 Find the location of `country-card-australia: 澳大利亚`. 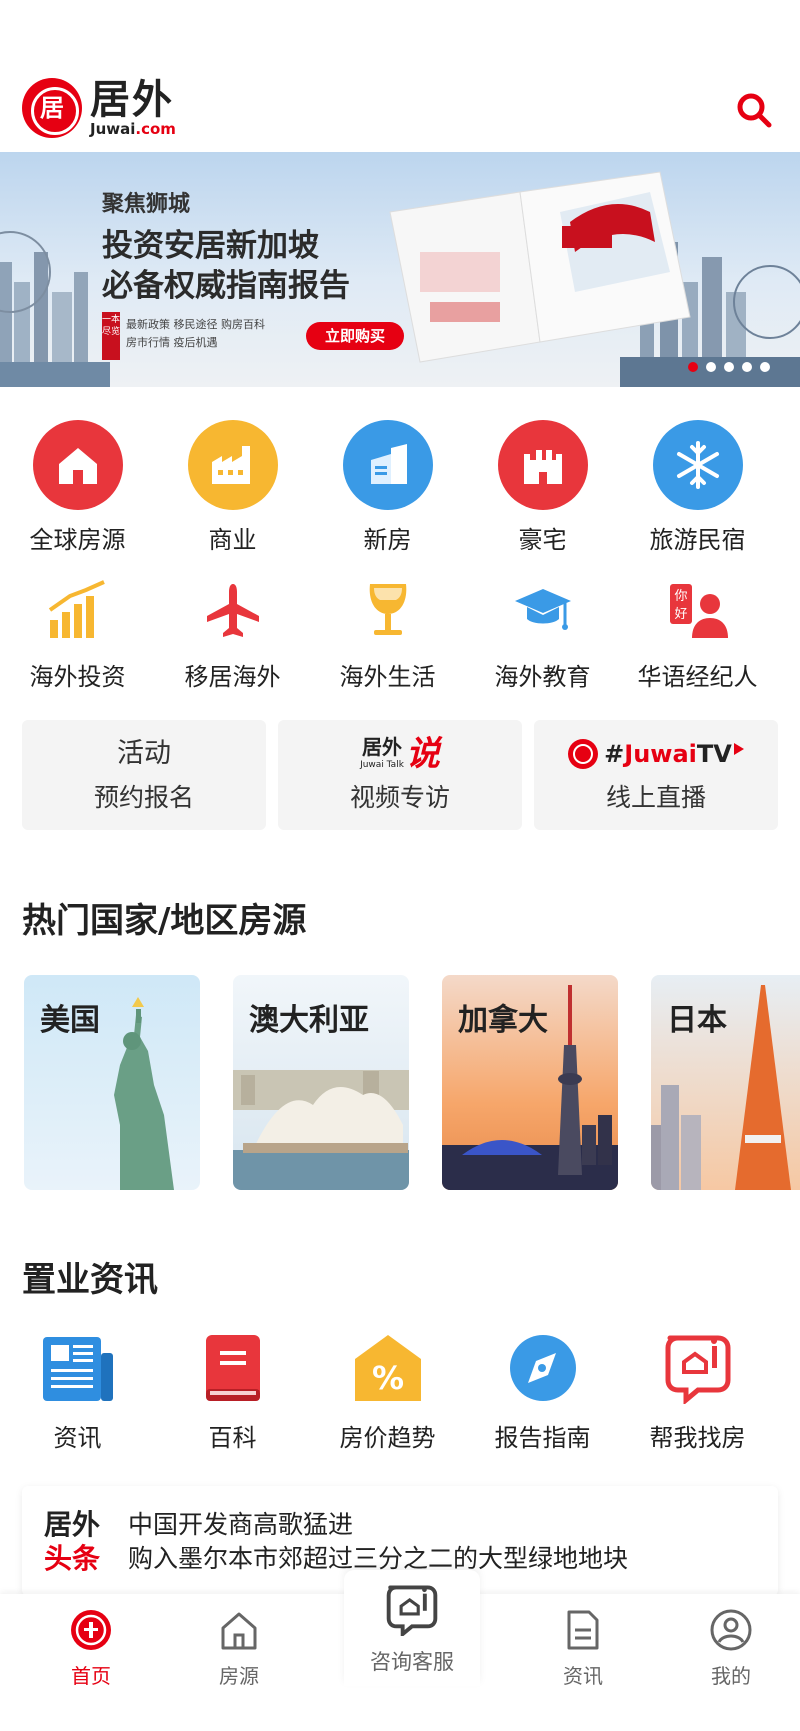

country-card-australia: 澳大利亚 is located at coordinates (321, 1082).